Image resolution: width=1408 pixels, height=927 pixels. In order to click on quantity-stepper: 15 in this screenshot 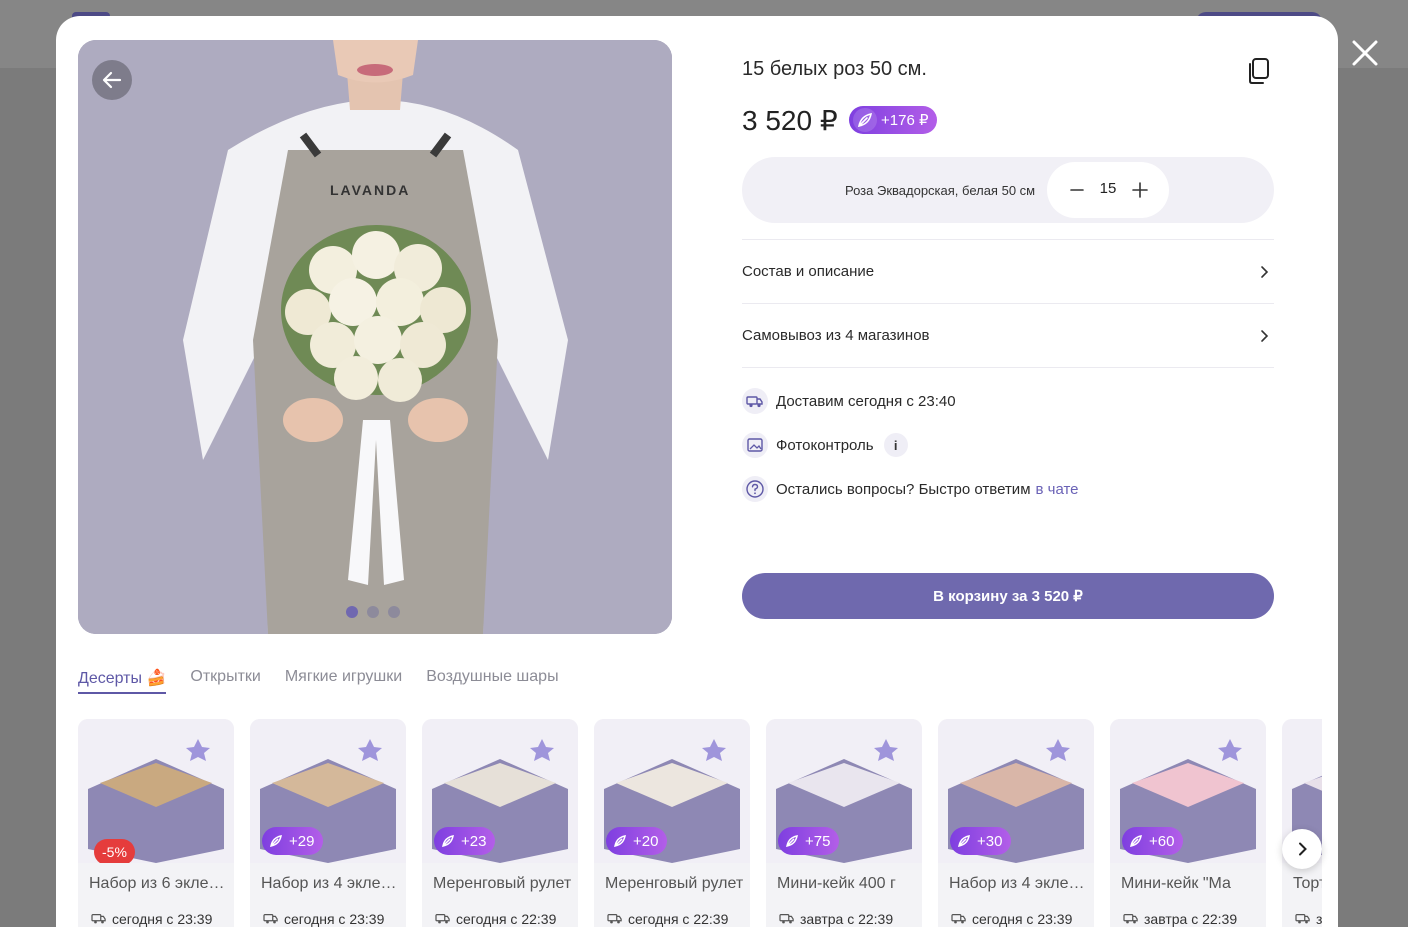, I will do `click(1108, 190)`.